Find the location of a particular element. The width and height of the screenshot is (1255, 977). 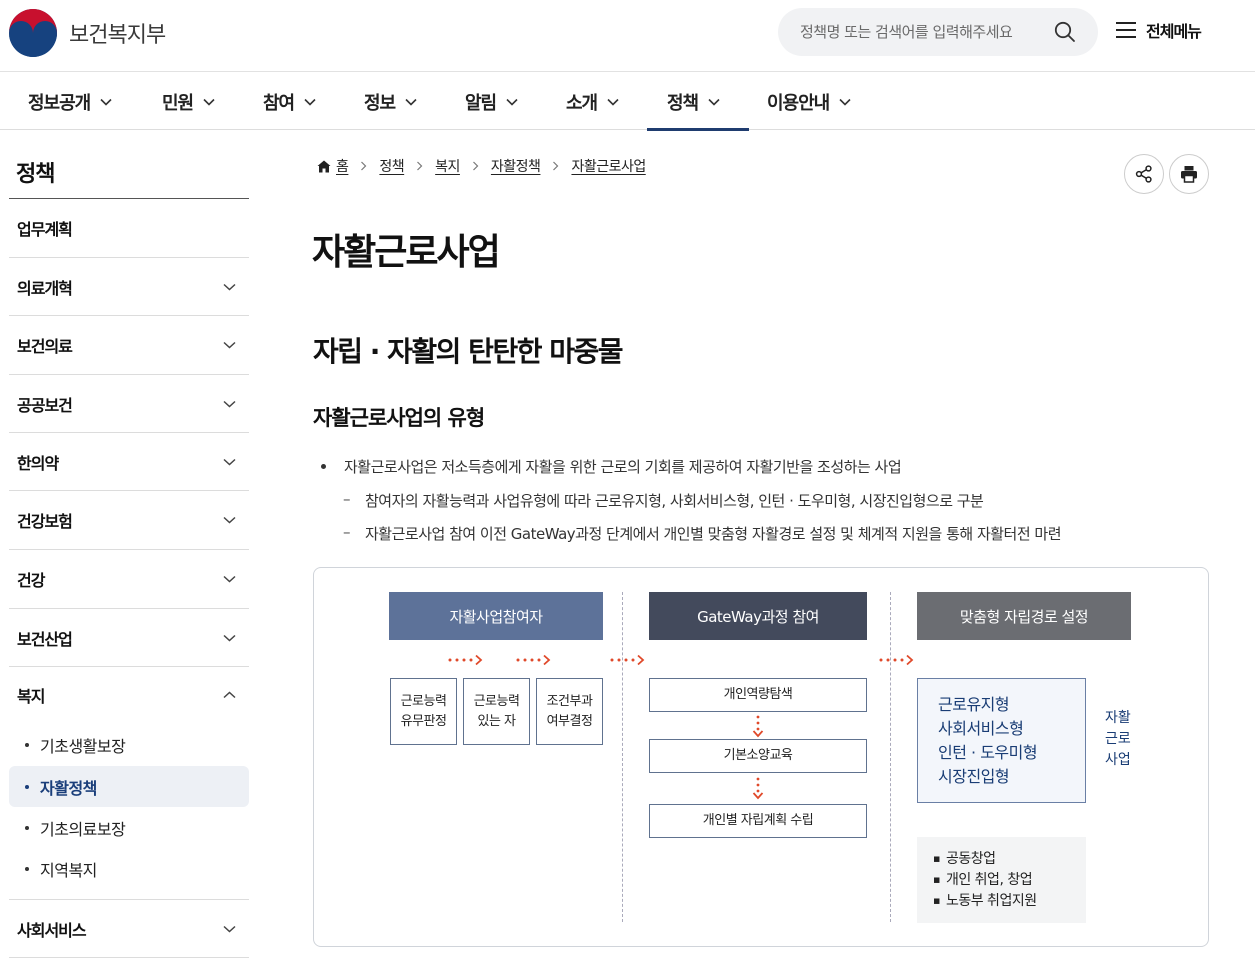

gnb-item-about: 소개 is located at coordinates (592, 101).